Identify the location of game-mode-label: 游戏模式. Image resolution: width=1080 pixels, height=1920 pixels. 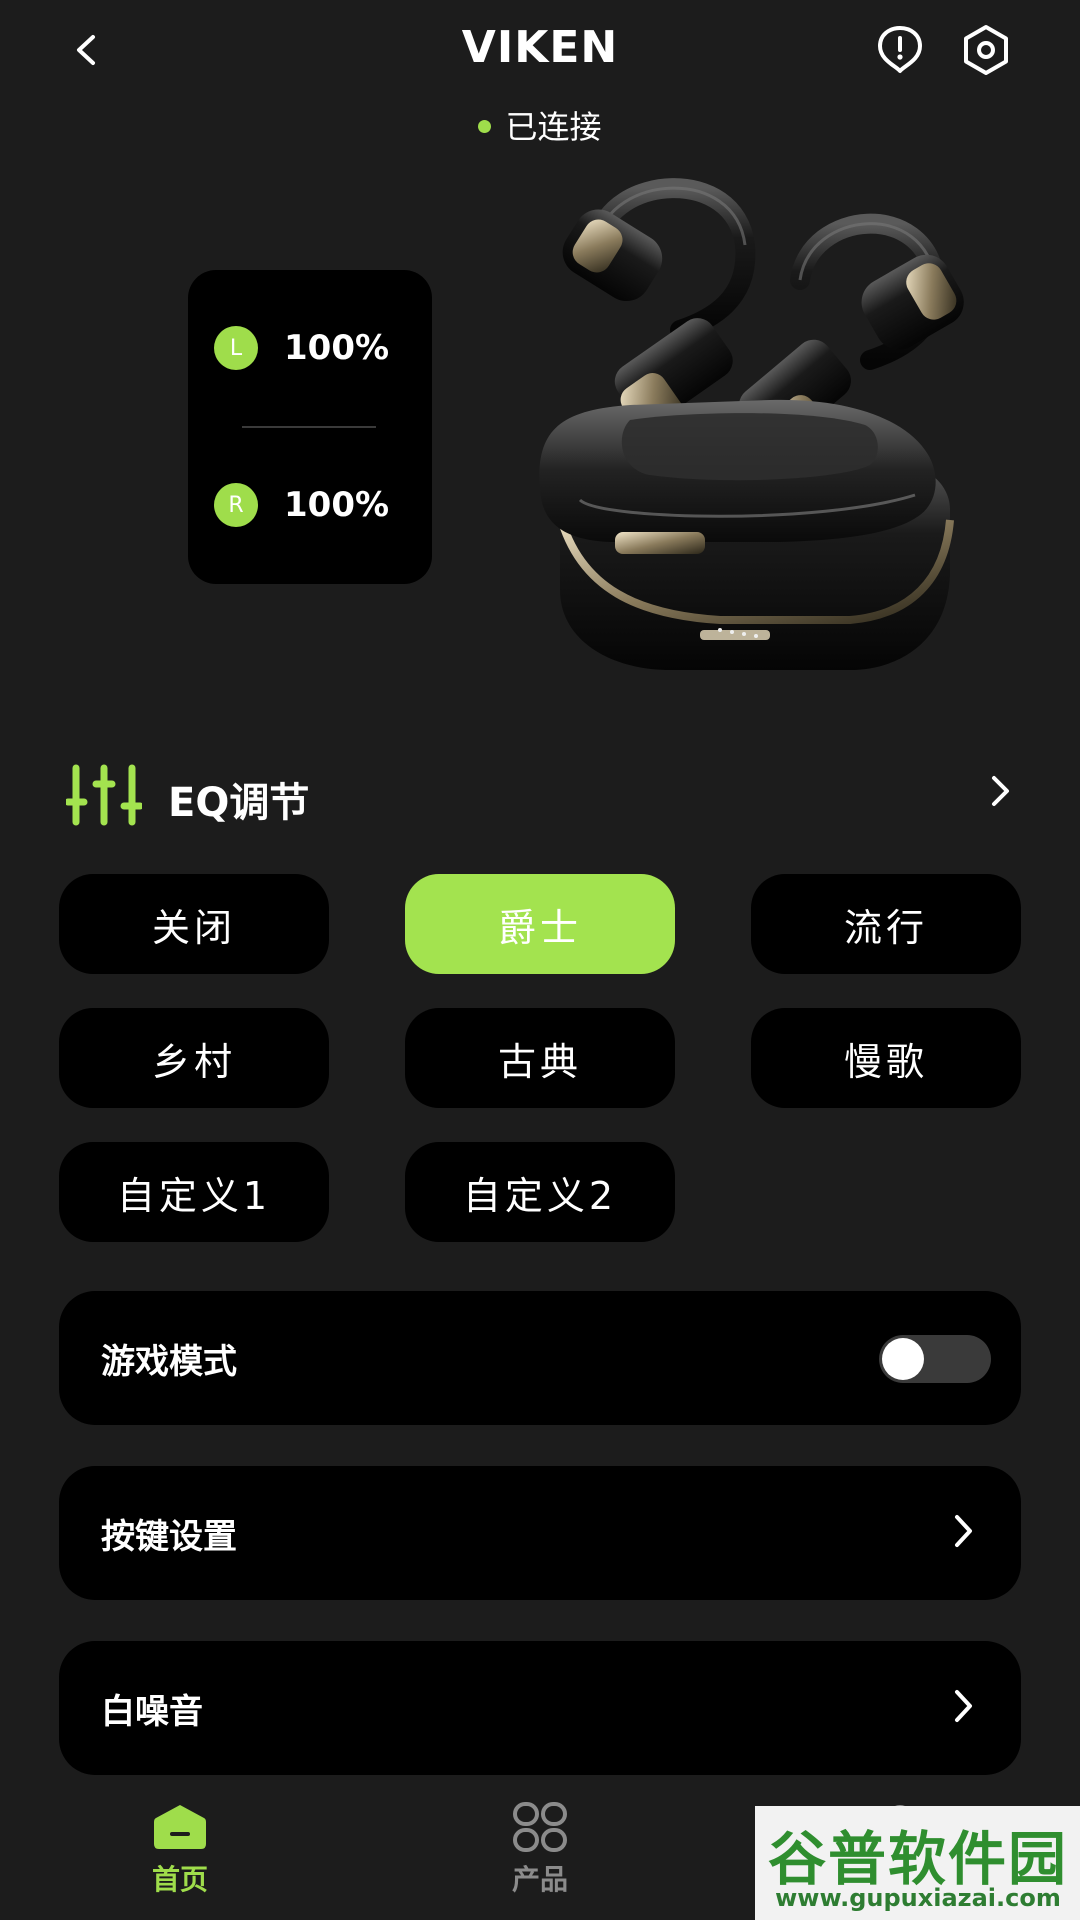
(169, 1361).